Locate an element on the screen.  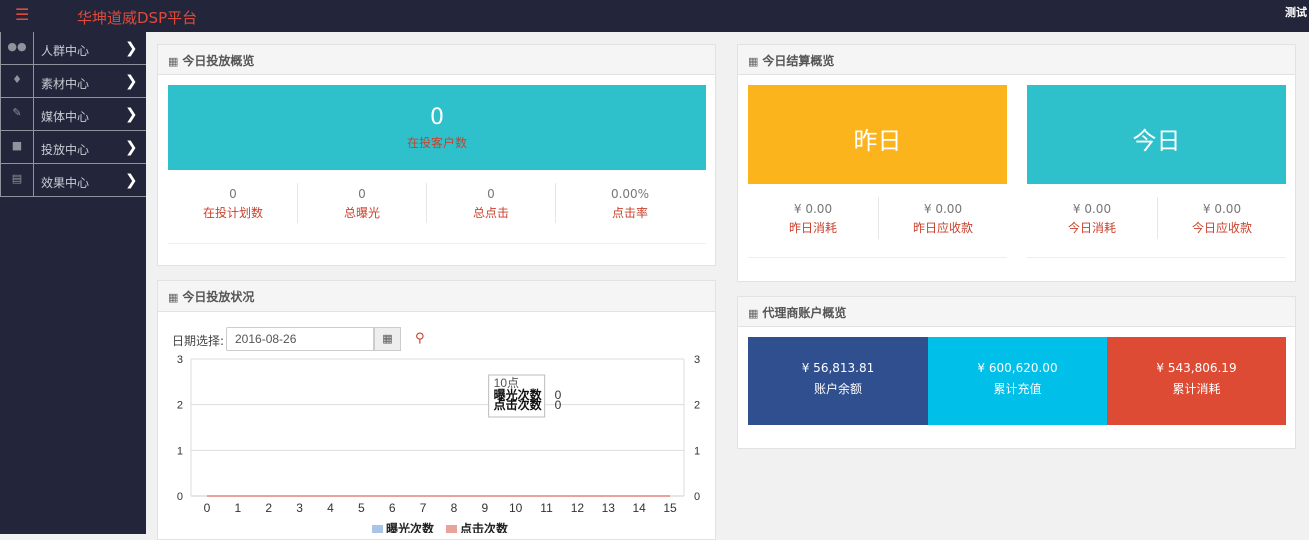
stat-today-receivable: ¥ 0.00 今日应收款 is located at coordinates (1222, 219).